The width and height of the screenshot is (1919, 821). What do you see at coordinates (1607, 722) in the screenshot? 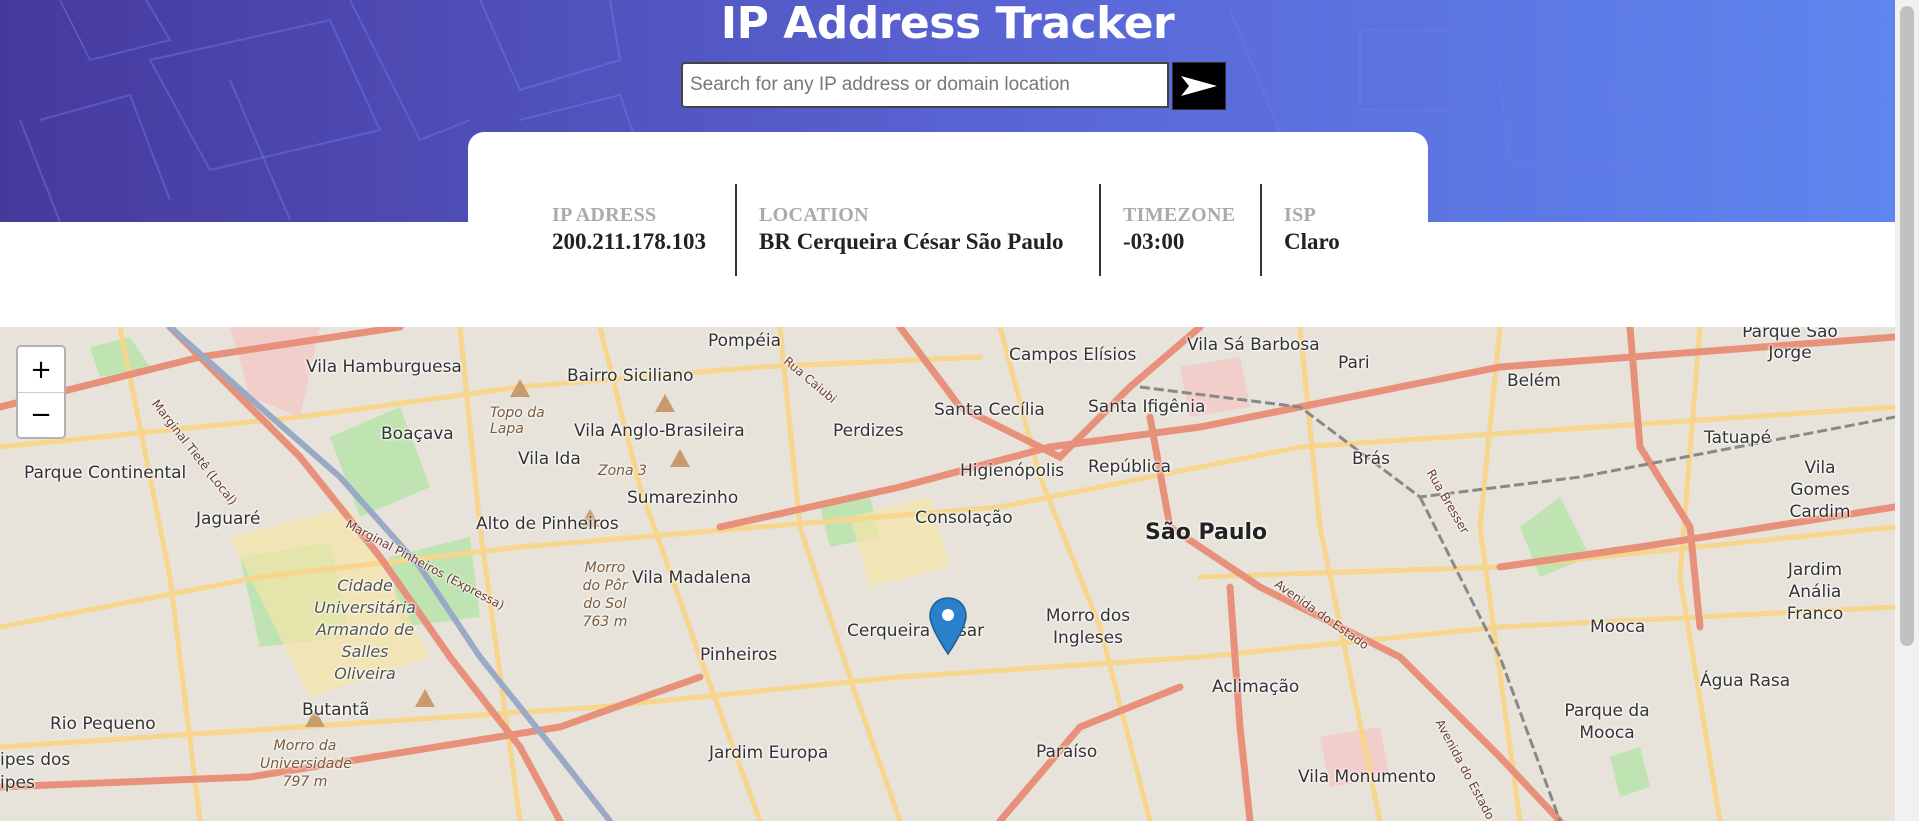
I see `map-label: Parque da Mooca` at bounding box center [1607, 722].